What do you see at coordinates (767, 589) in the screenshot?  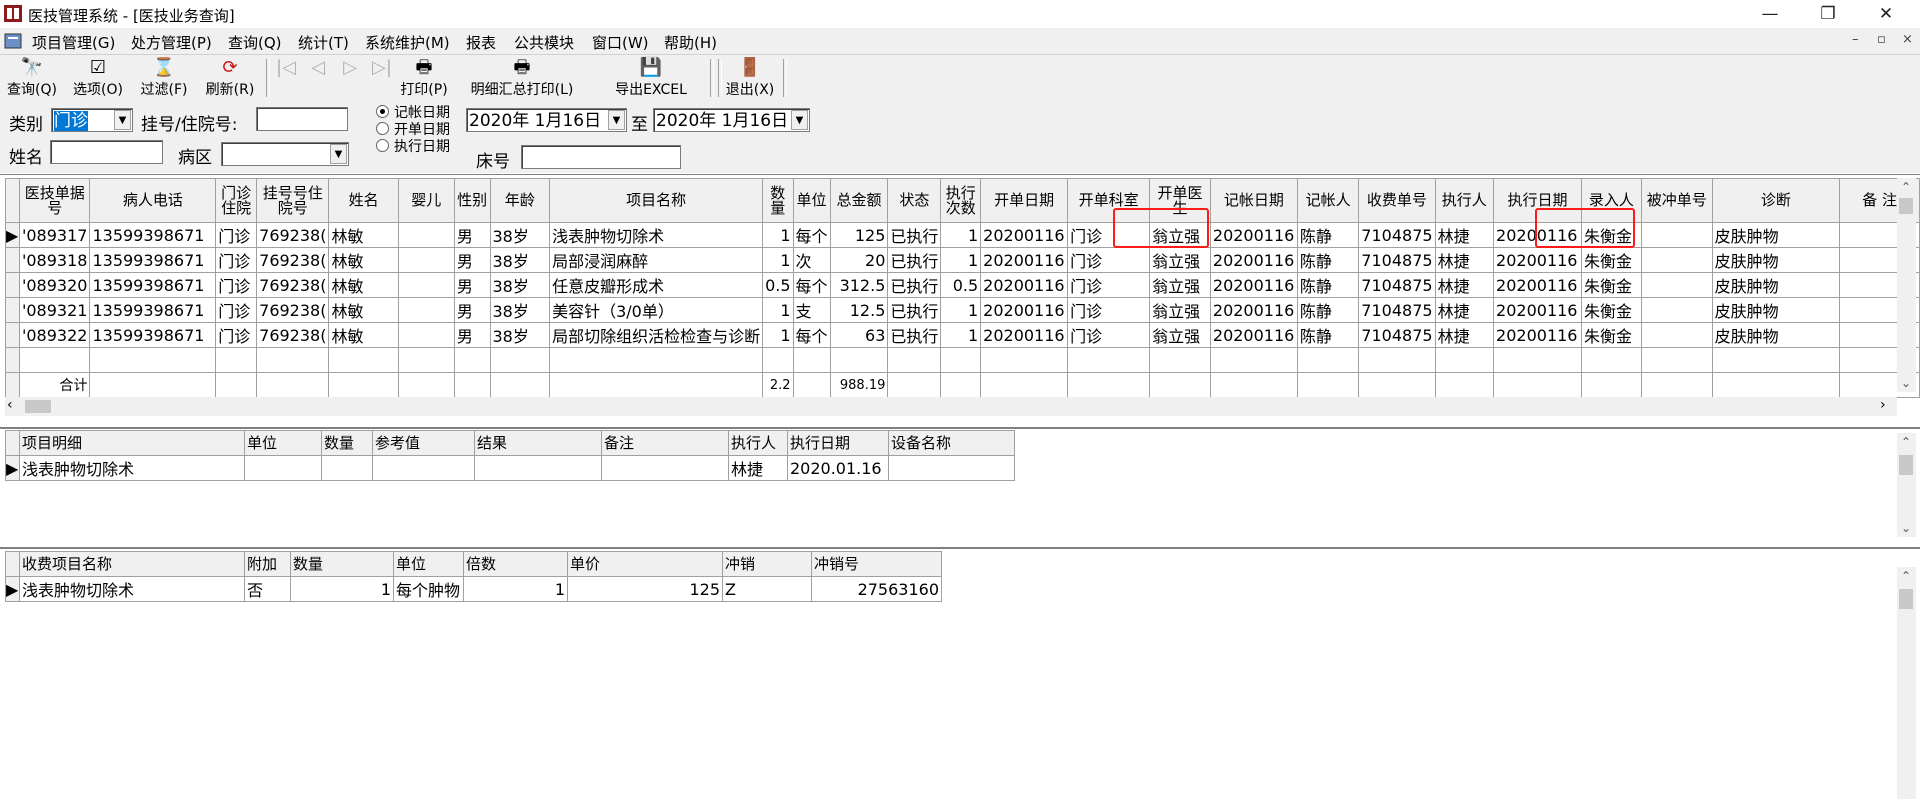 I see `table-cell: Z` at bounding box center [767, 589].